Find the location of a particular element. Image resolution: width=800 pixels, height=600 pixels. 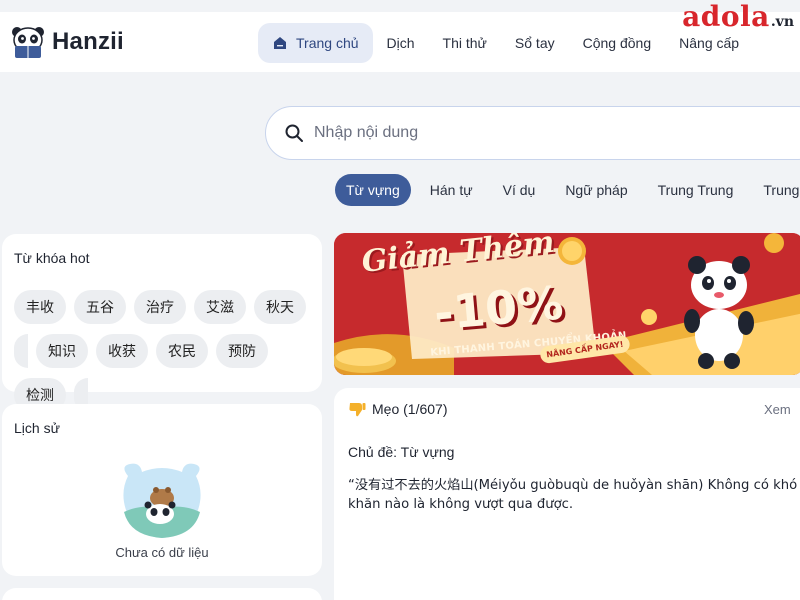

hot-keywords-title: Từ khóa hot is located at coordinates (52, 258).